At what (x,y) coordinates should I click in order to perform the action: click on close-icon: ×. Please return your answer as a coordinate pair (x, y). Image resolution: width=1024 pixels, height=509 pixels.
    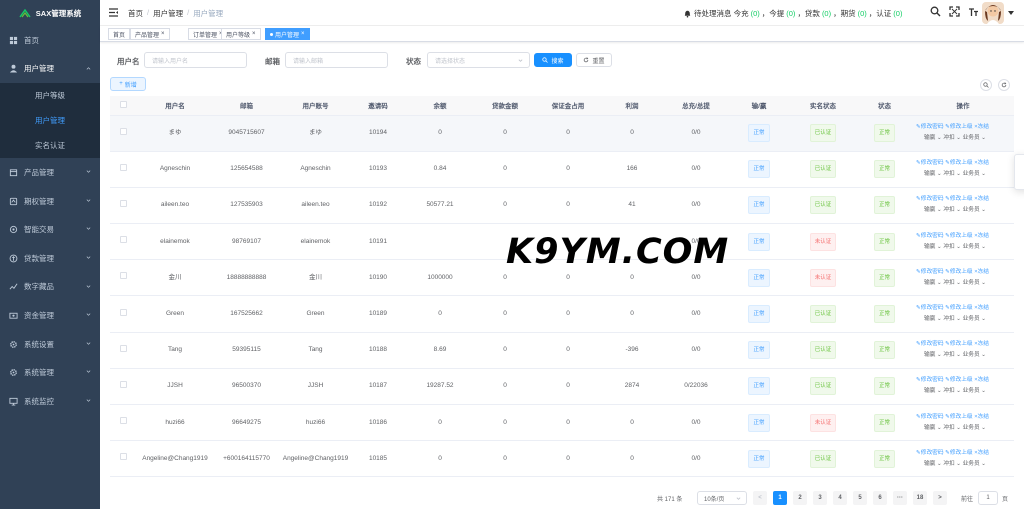
    Looking at the image, I should click on (254, 34).